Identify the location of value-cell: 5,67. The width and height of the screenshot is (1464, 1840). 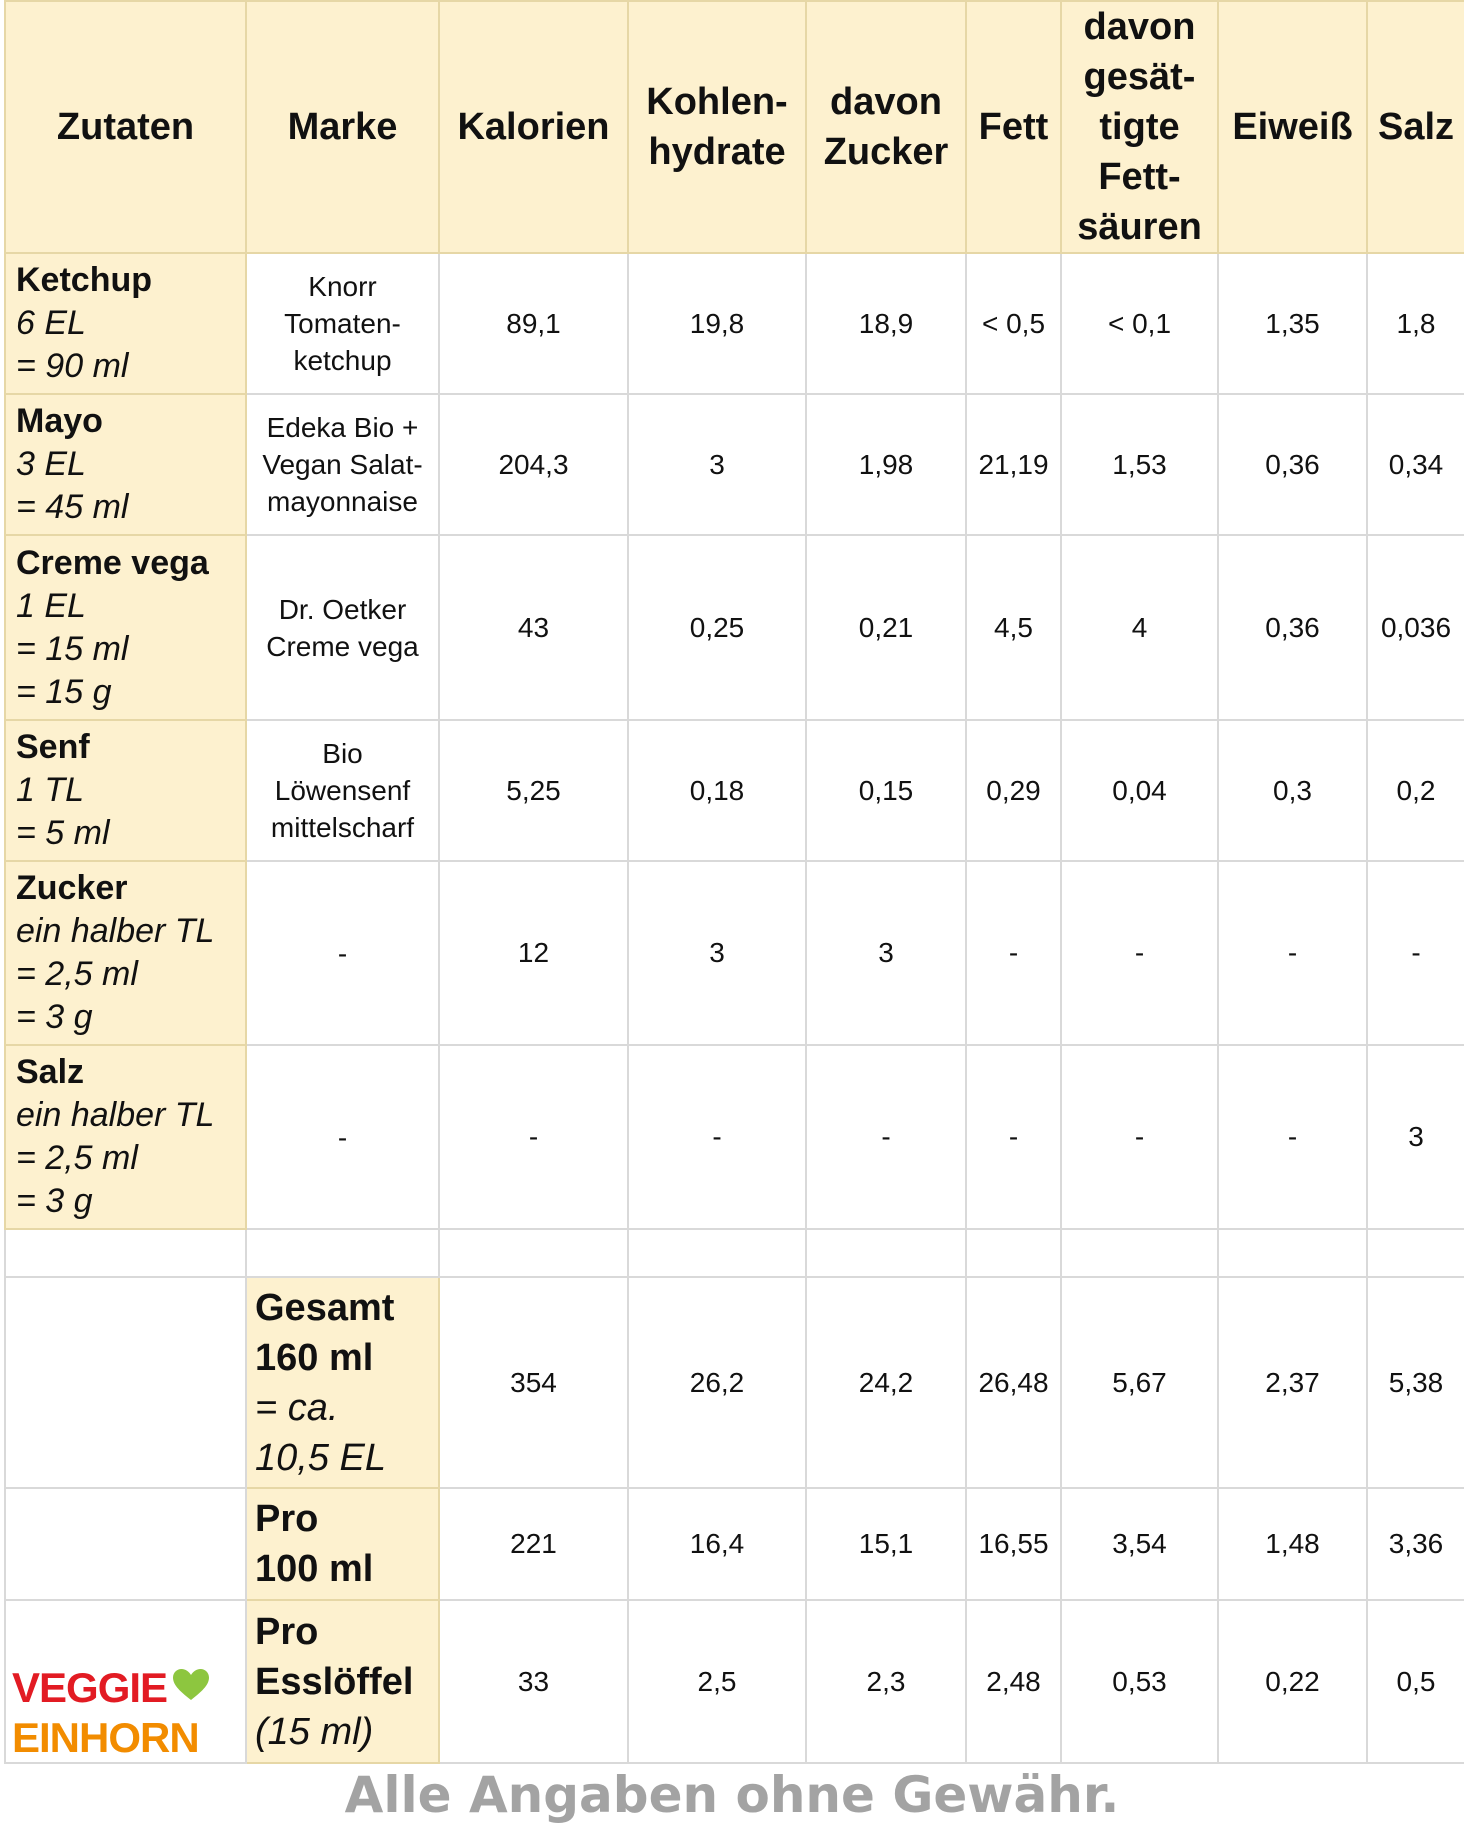
(1139, 1382).